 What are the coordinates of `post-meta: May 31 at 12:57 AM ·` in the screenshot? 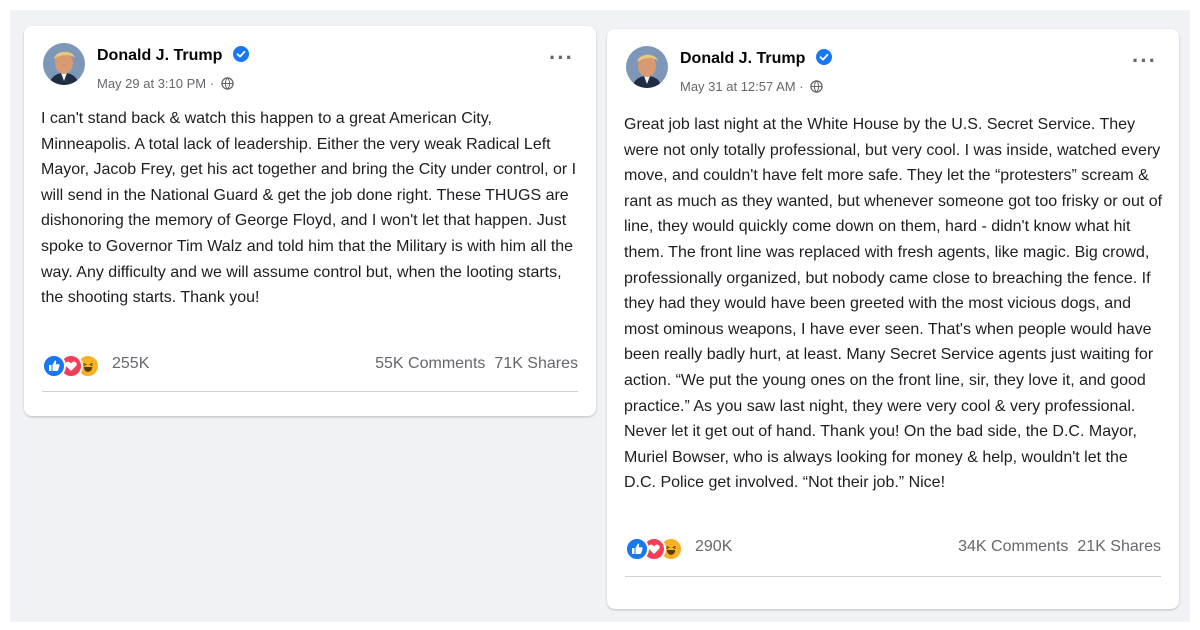 It's located at (751, 86).